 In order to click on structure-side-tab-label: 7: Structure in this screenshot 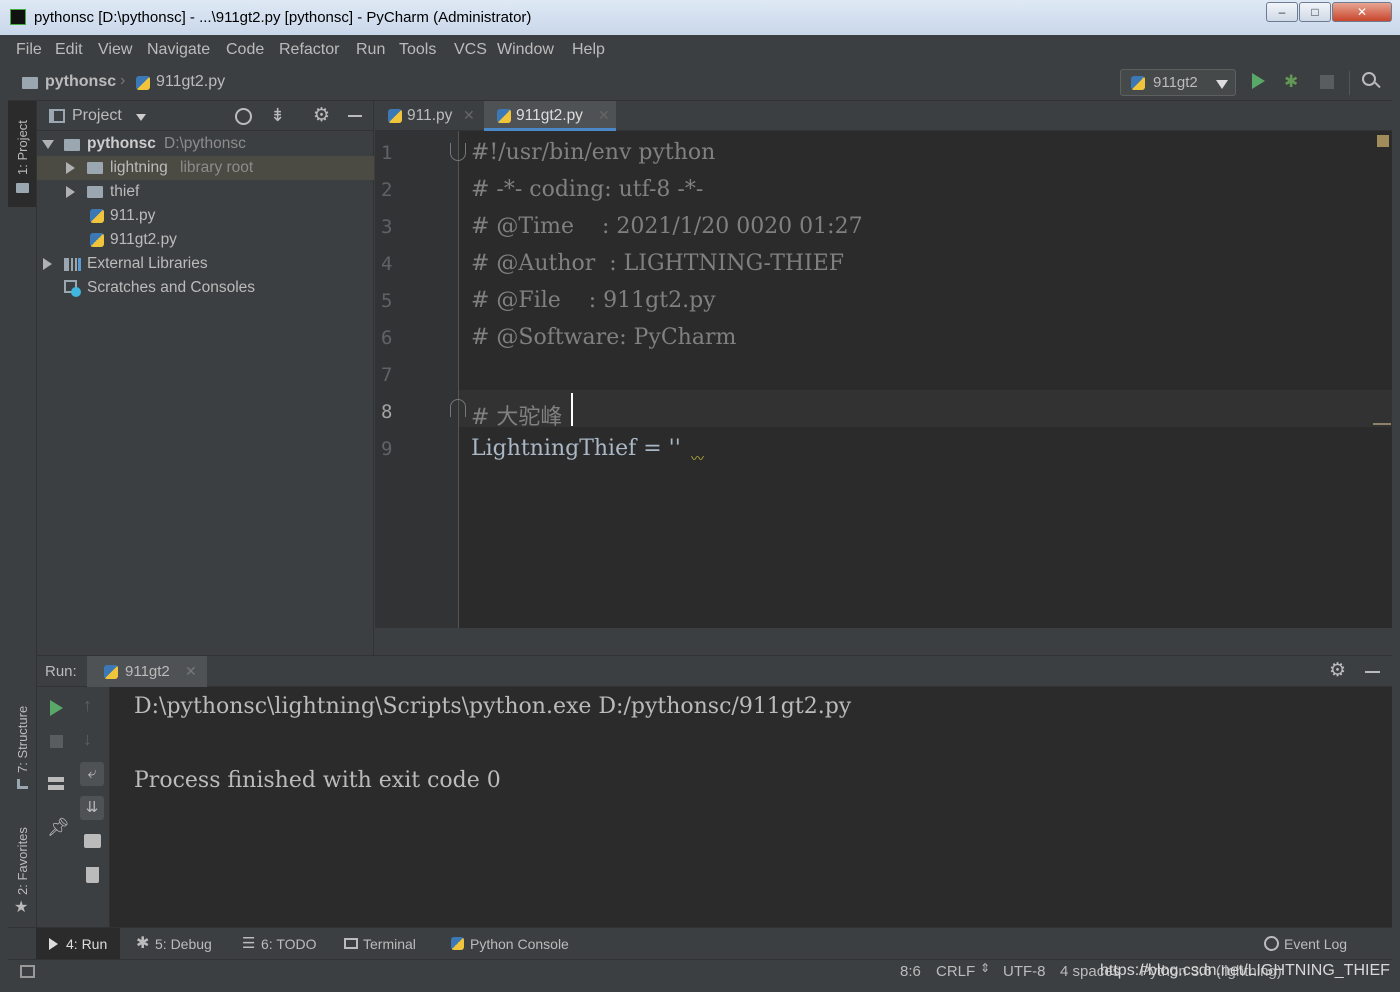, I will do `click(22, 739)`.